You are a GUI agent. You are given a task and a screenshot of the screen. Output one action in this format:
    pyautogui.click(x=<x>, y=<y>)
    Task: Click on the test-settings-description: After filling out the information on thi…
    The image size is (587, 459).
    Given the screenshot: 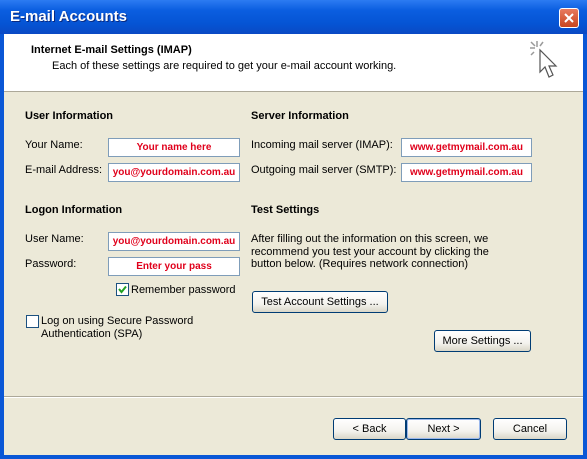 What is the action you would take?
    pyautogui.click(x=370, y=252)
    